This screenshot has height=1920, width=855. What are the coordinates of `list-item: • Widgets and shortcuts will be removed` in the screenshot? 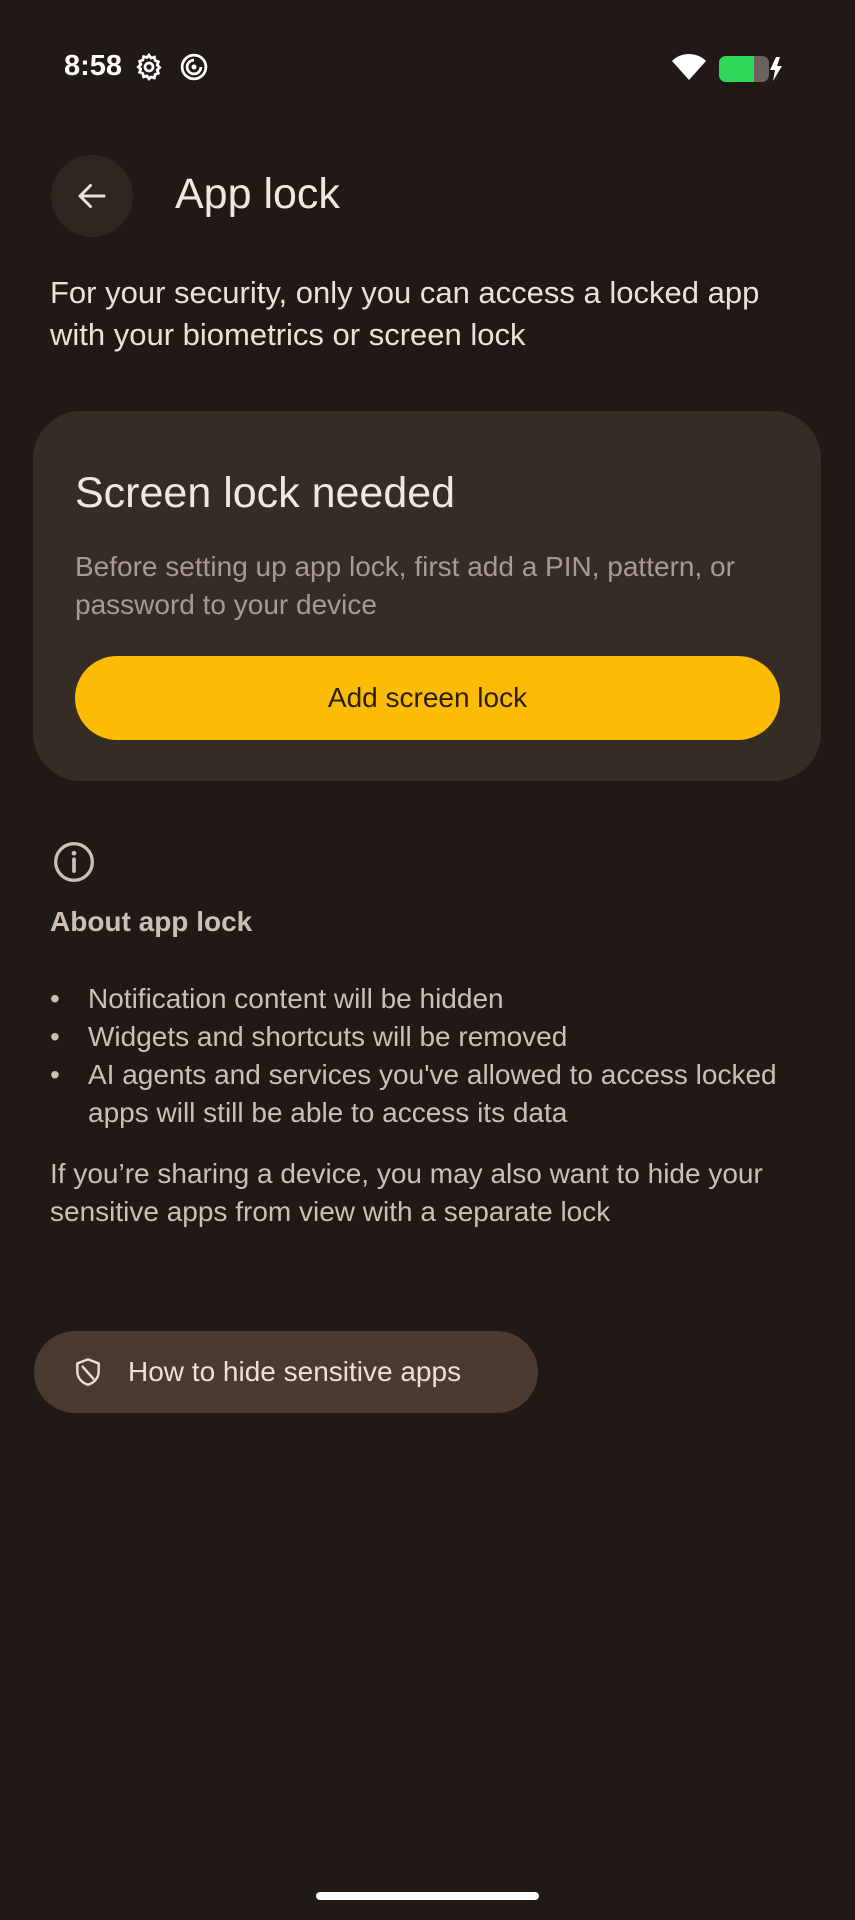 It's located at (430, 1037).